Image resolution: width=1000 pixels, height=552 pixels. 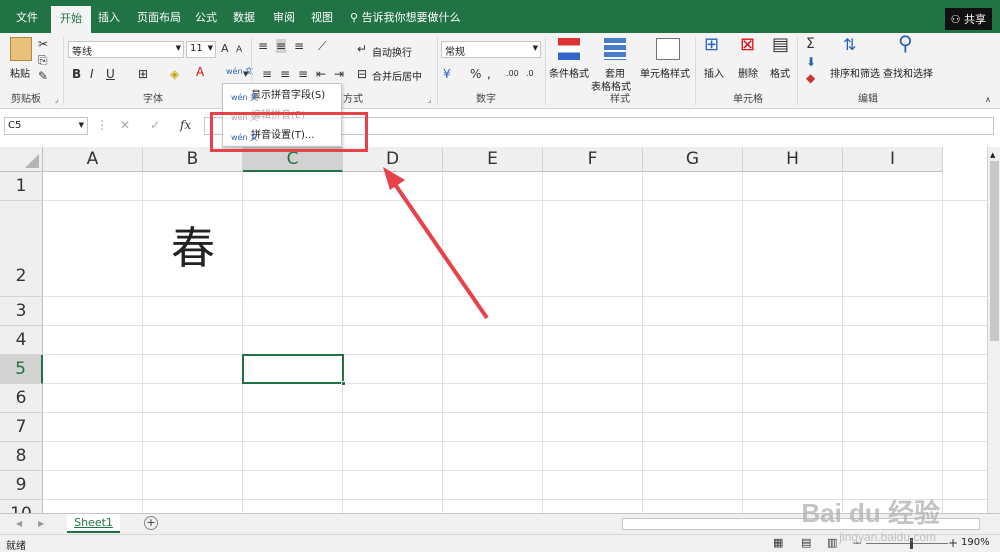 What do you see at coordinates (27, 17) in the screenshot?
I see `tab-file: 文件` at bounding box center [27, 17].